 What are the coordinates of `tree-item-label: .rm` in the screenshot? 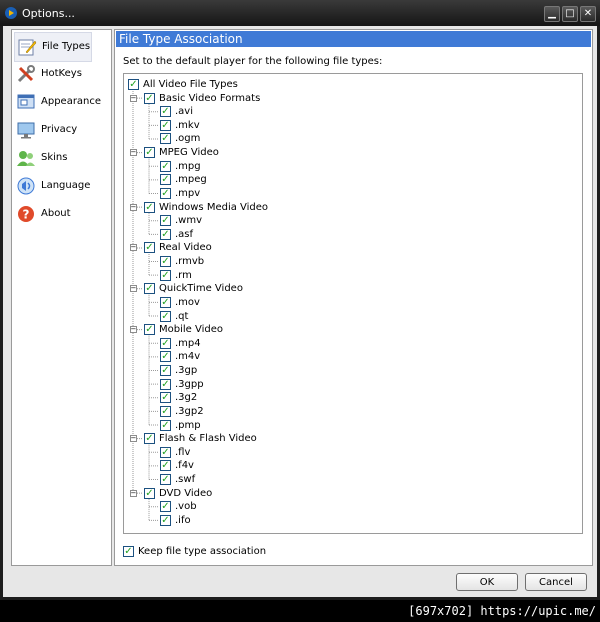 It's located at (183, 275).